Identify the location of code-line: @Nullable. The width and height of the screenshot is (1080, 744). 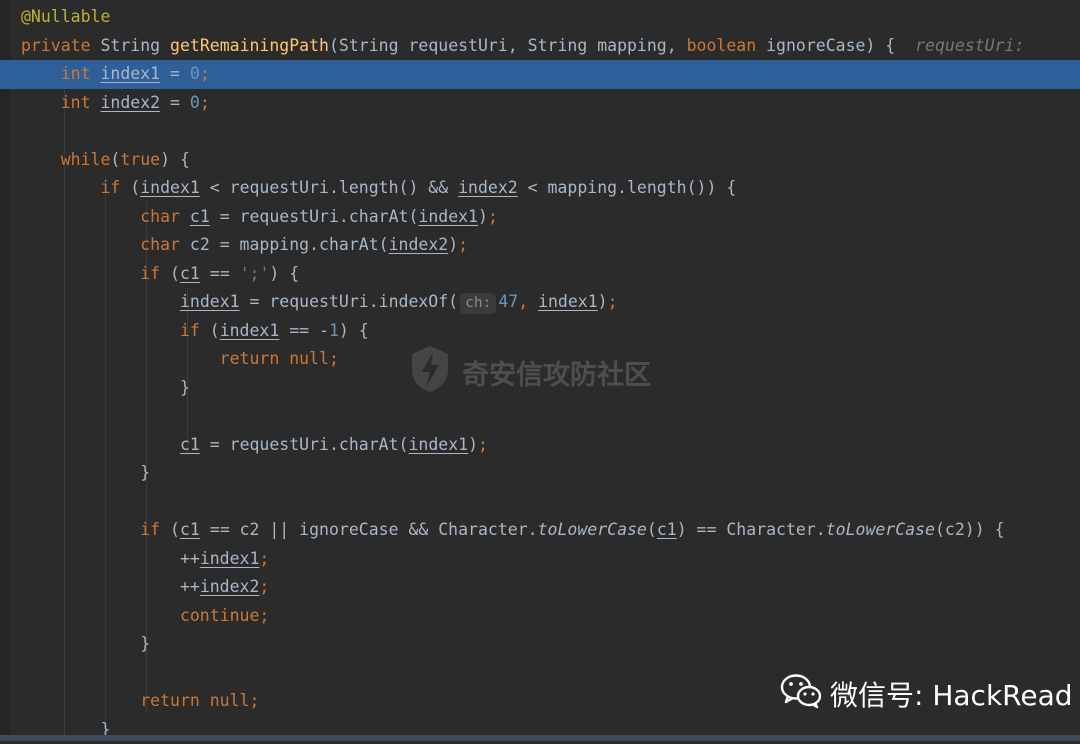
(540, 17).